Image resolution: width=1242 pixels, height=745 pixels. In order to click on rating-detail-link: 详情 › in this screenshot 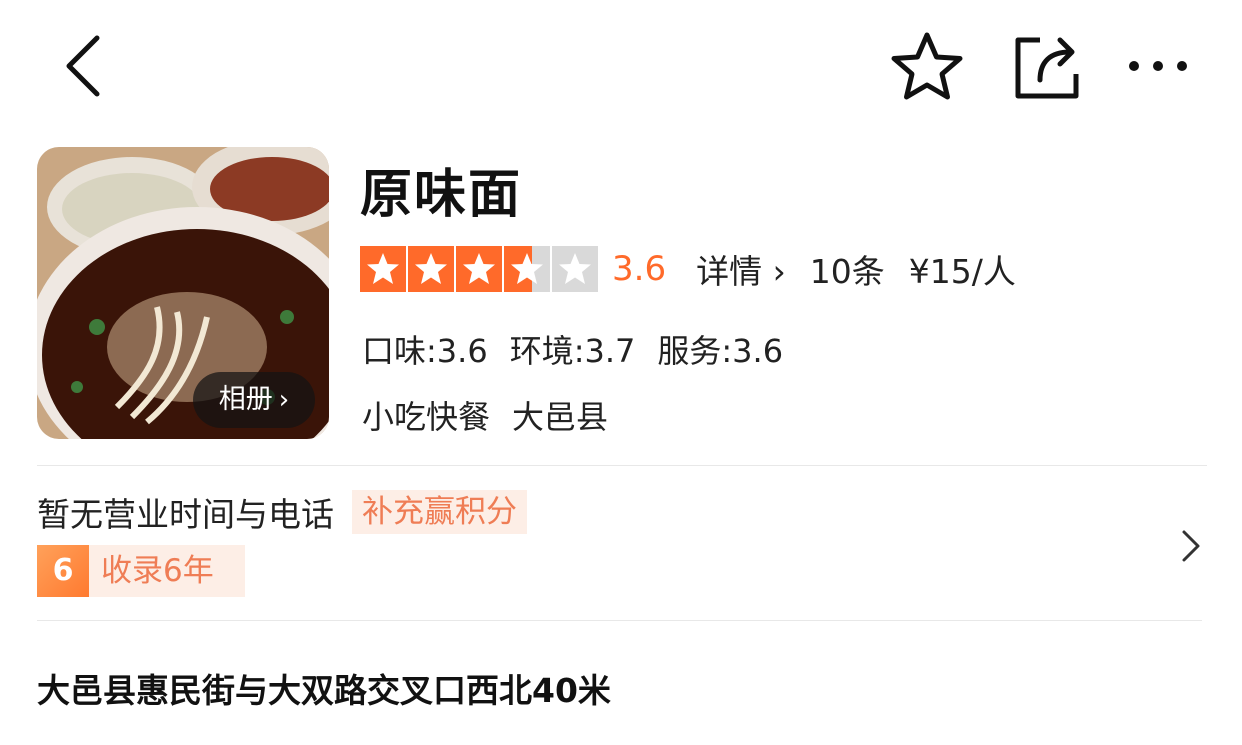, I will do `click(741, 269)`.